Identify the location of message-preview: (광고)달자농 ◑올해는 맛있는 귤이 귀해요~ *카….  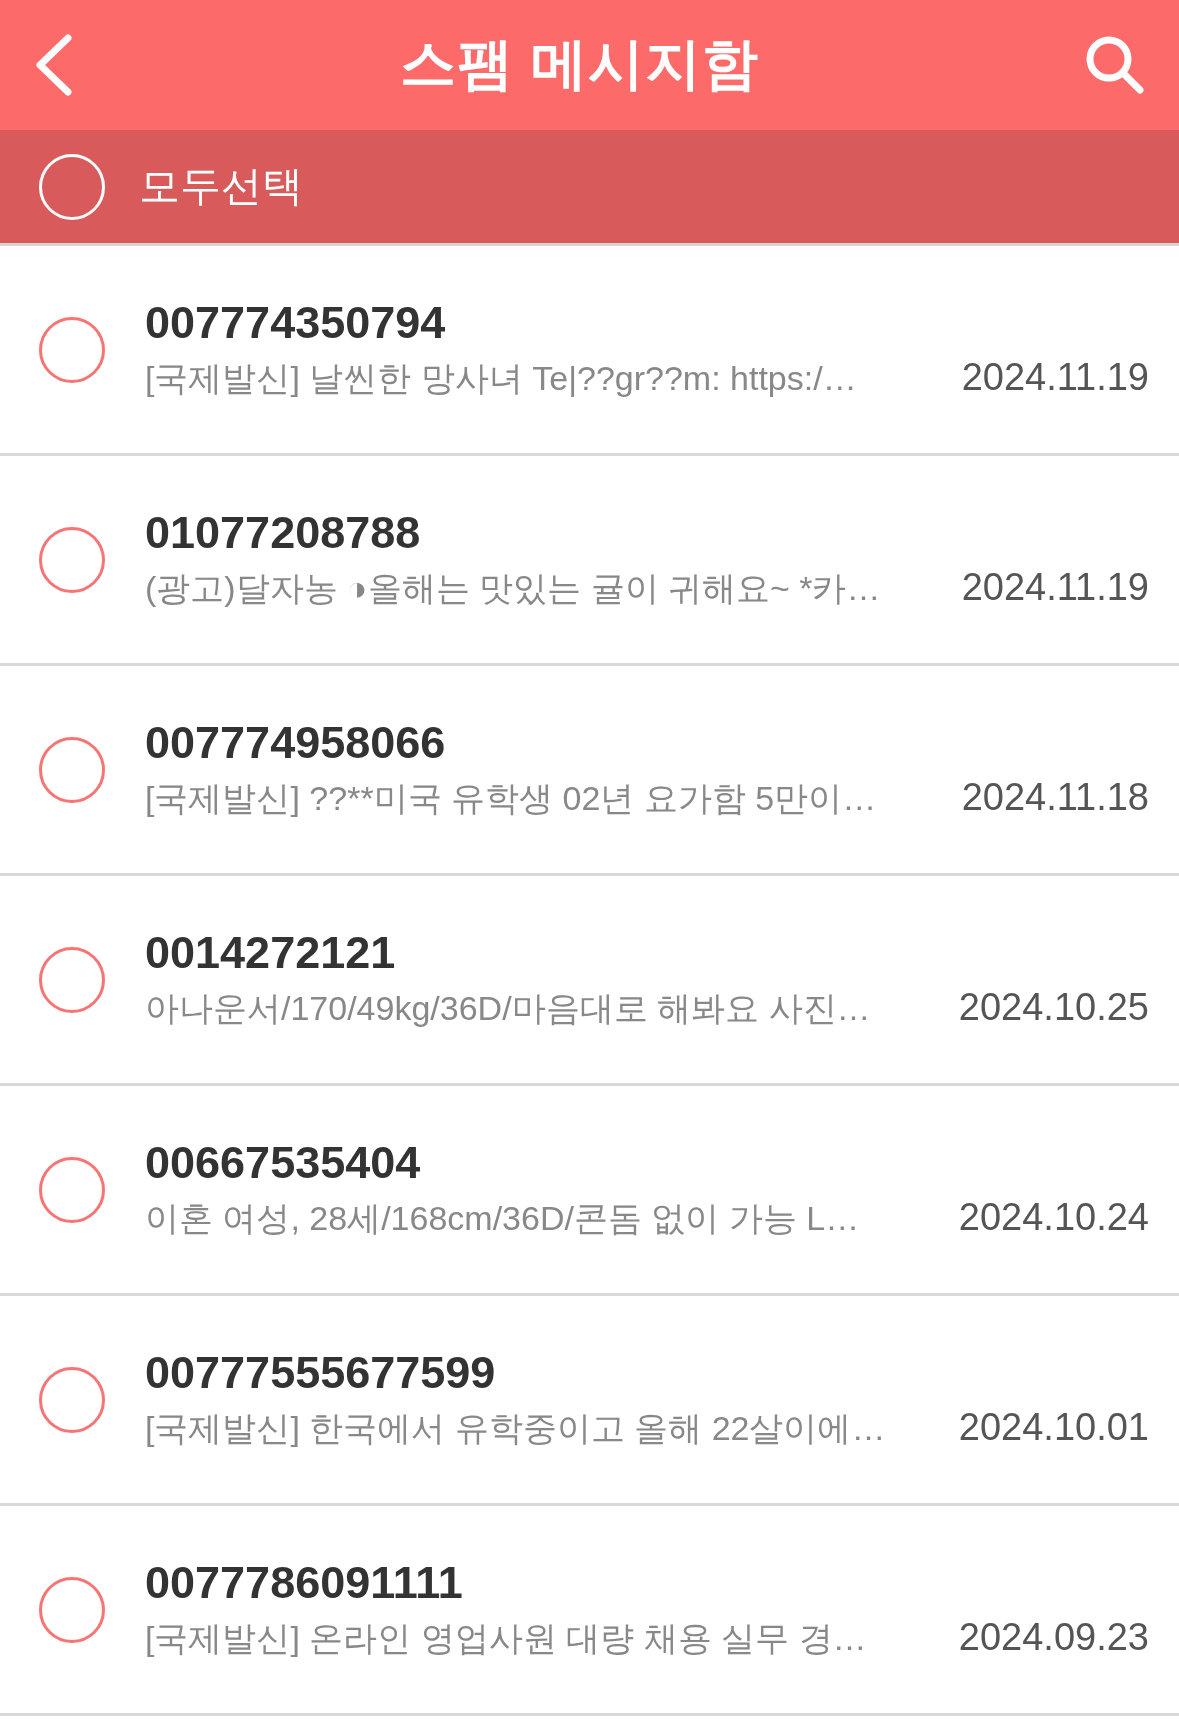
(513, 589).